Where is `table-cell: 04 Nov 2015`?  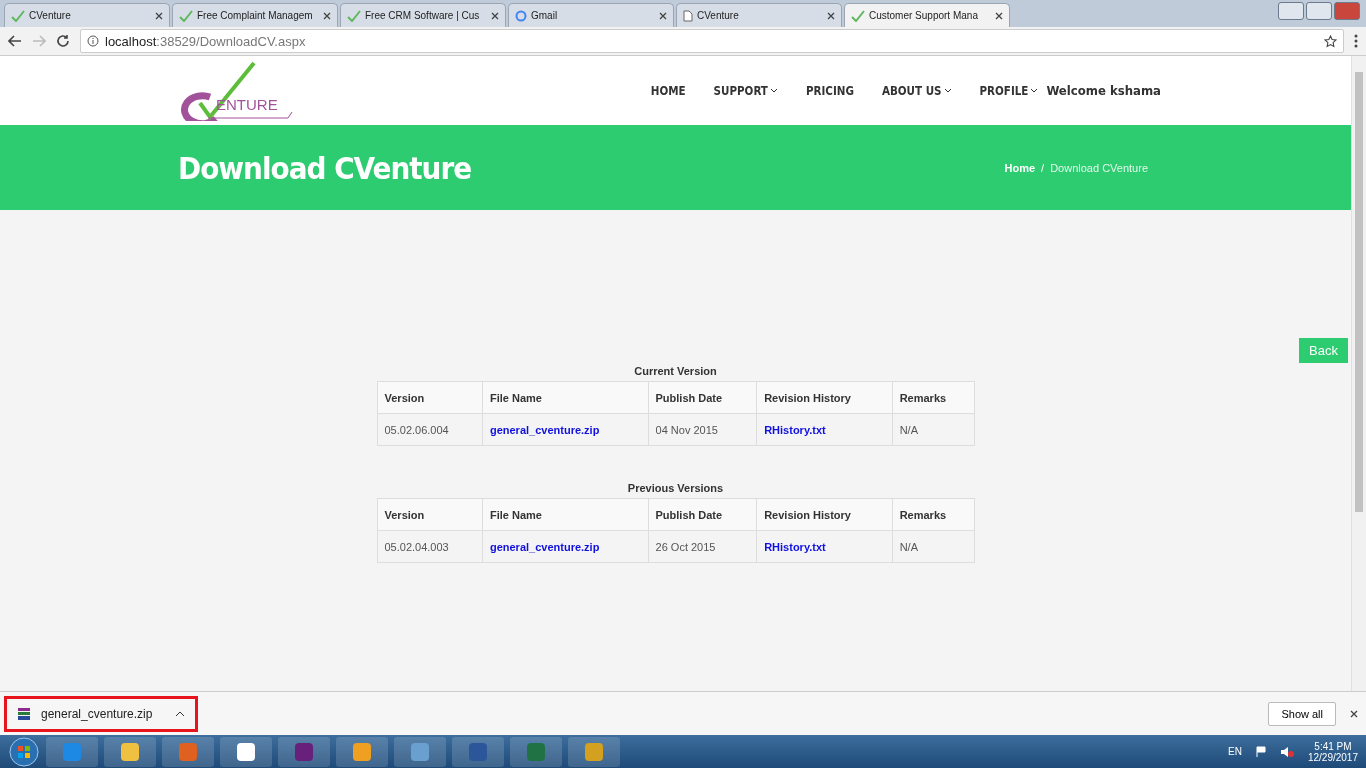
table-cell: 04 Nov 2015 is located at coordinates (702, 429).